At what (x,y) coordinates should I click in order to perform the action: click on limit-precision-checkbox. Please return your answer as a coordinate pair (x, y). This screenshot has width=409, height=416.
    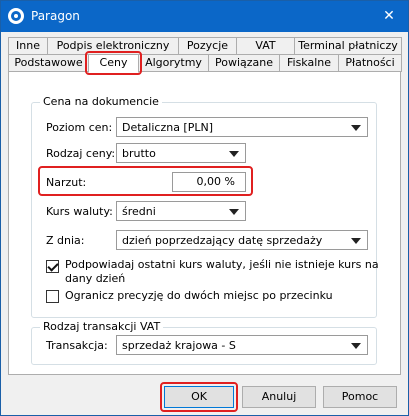
    Looking at the image, I should click on (52, 296).